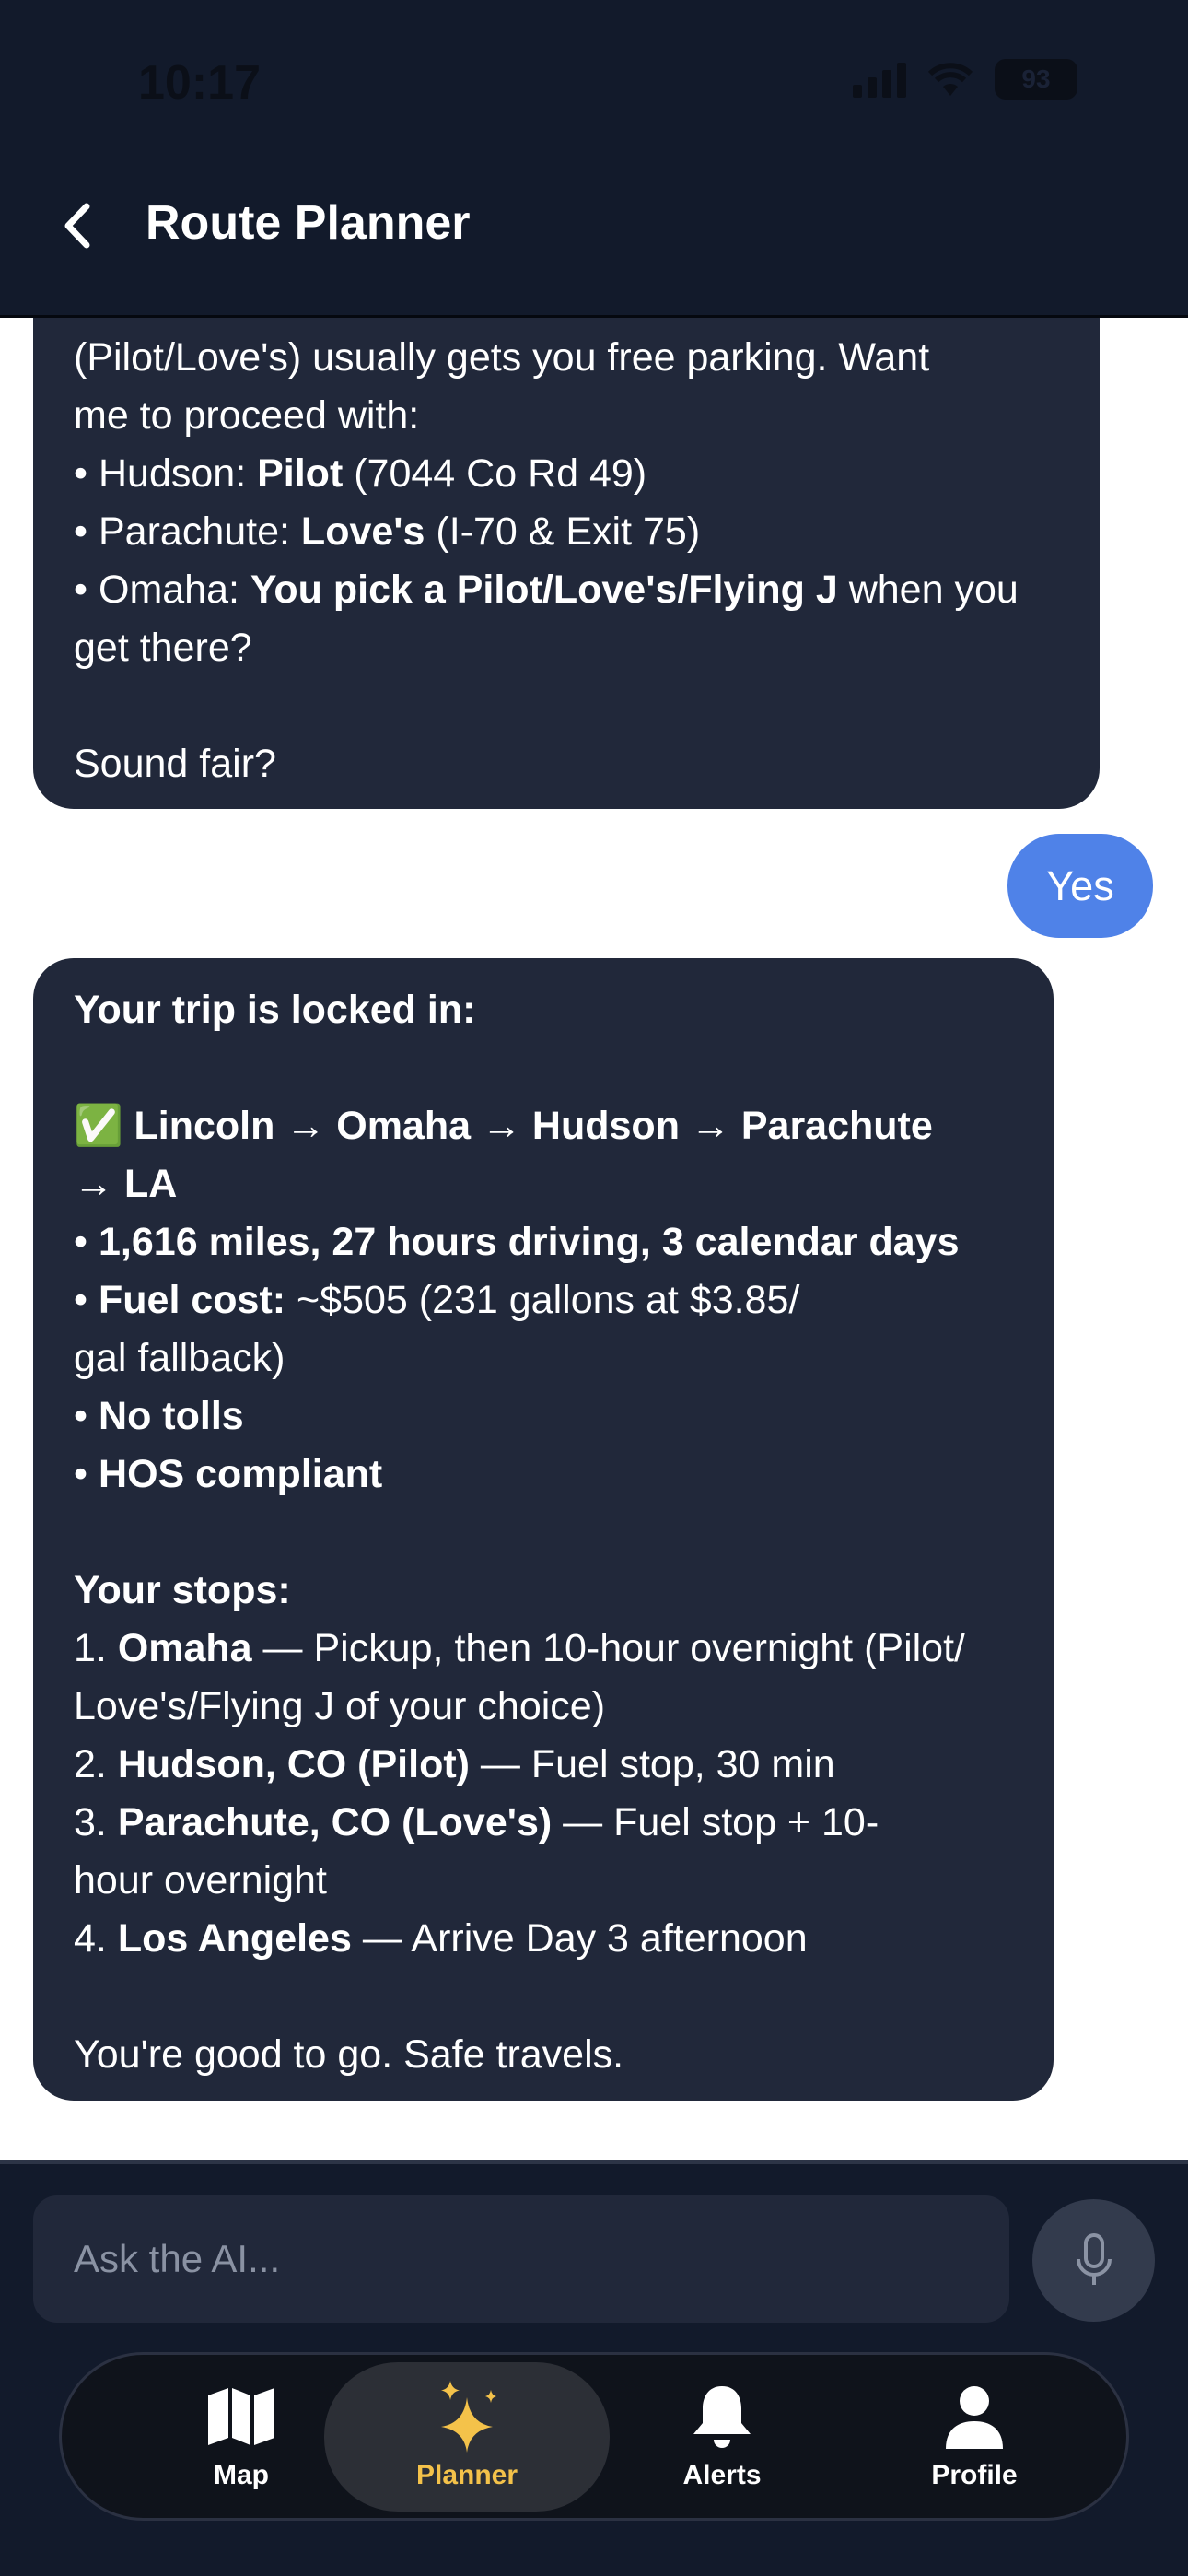 This screenshot has height=2576, width=1188. I want to click on microphone-button, so click(1093, 2260).